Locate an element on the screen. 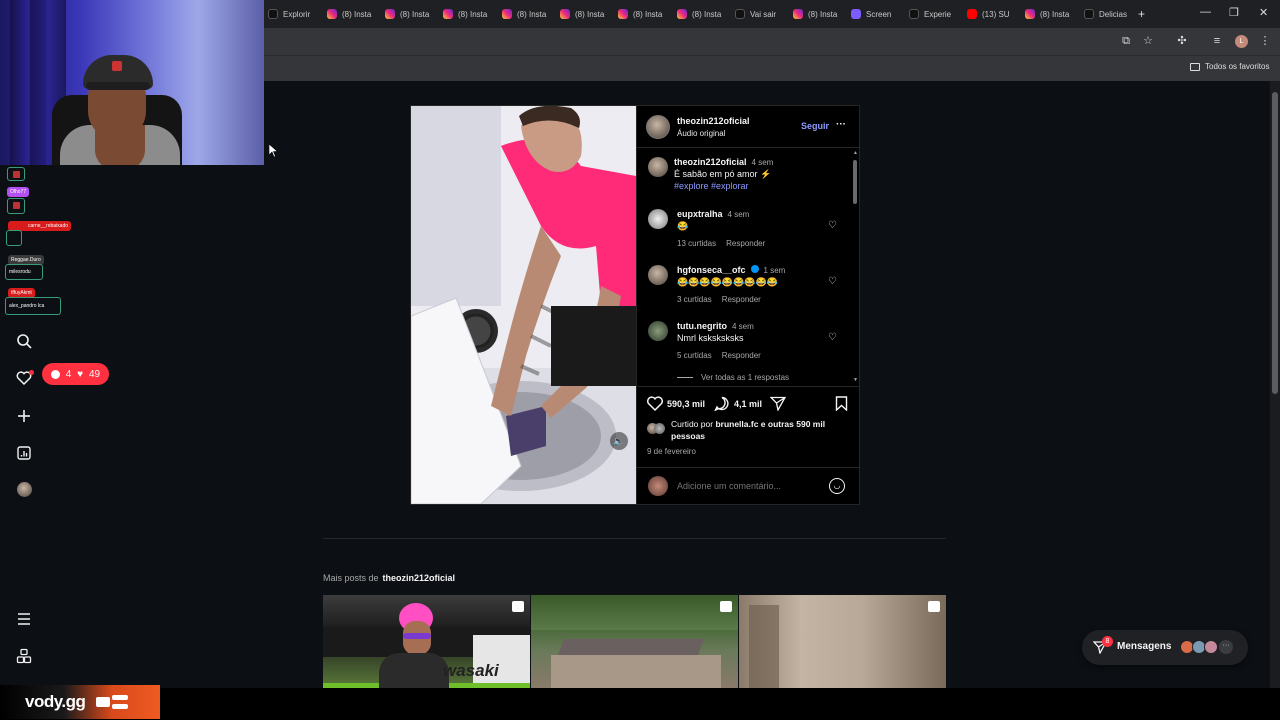  add-comment-input is located at coordinates (747, 486).